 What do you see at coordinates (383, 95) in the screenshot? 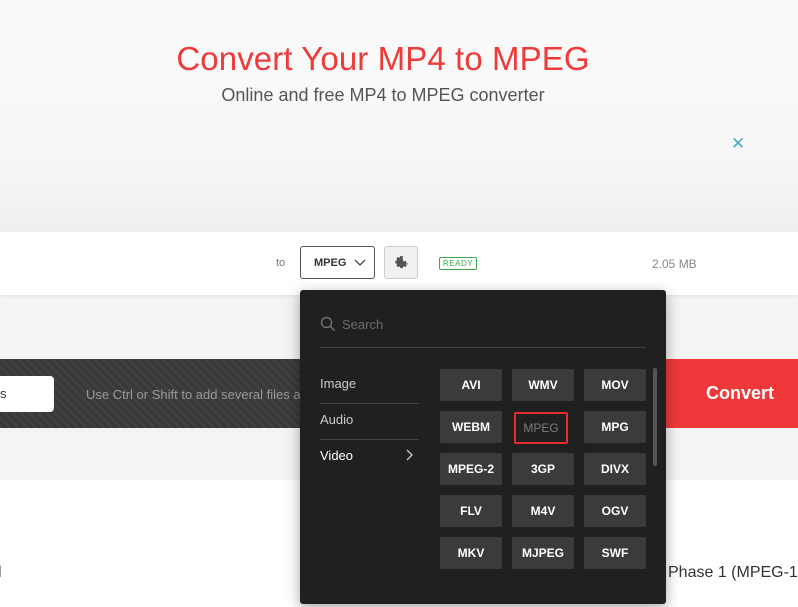
I see `page-subtitle: Online and free MP4 to MPEG converter` at bounding box center [383, 95].